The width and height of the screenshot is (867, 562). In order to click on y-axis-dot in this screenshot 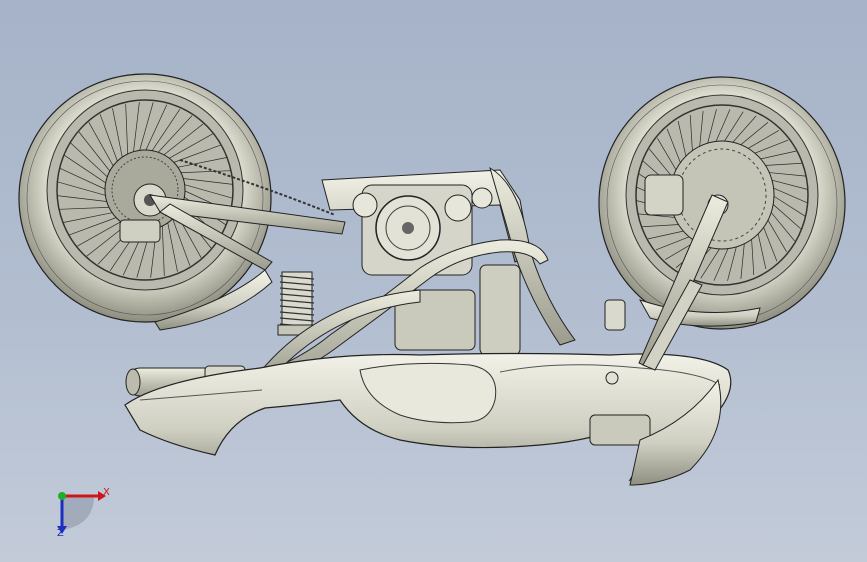, I will do `click(62, 496)`.